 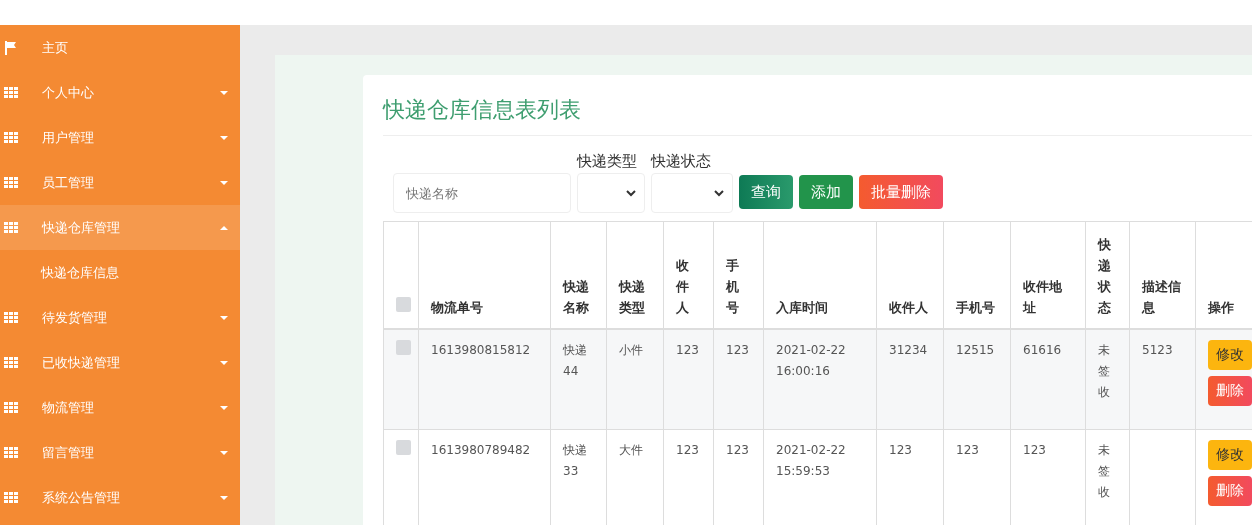 I want to click on sidebar-item: 待发货管理, so click(x=120, y=317).